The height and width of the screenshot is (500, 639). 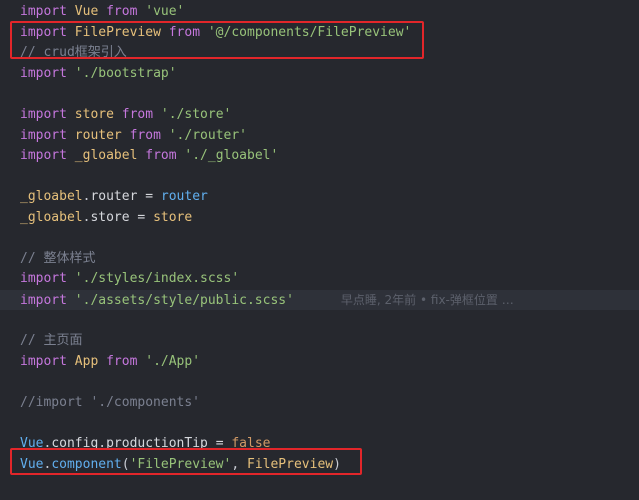 I want to click on code-line: import _gloabel from './_gloabel', so click(x=319, y=156).